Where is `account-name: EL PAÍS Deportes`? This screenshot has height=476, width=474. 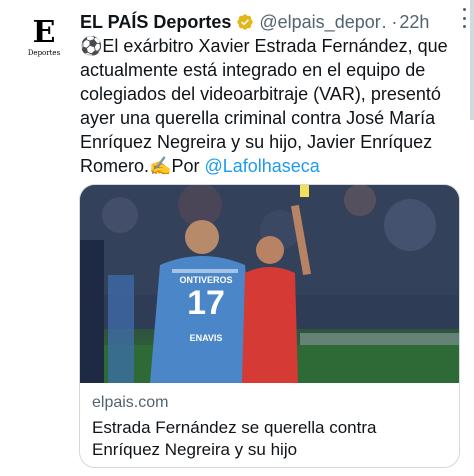
account-name: EL PAÍS Deportes is located at coordinates (155, 22).